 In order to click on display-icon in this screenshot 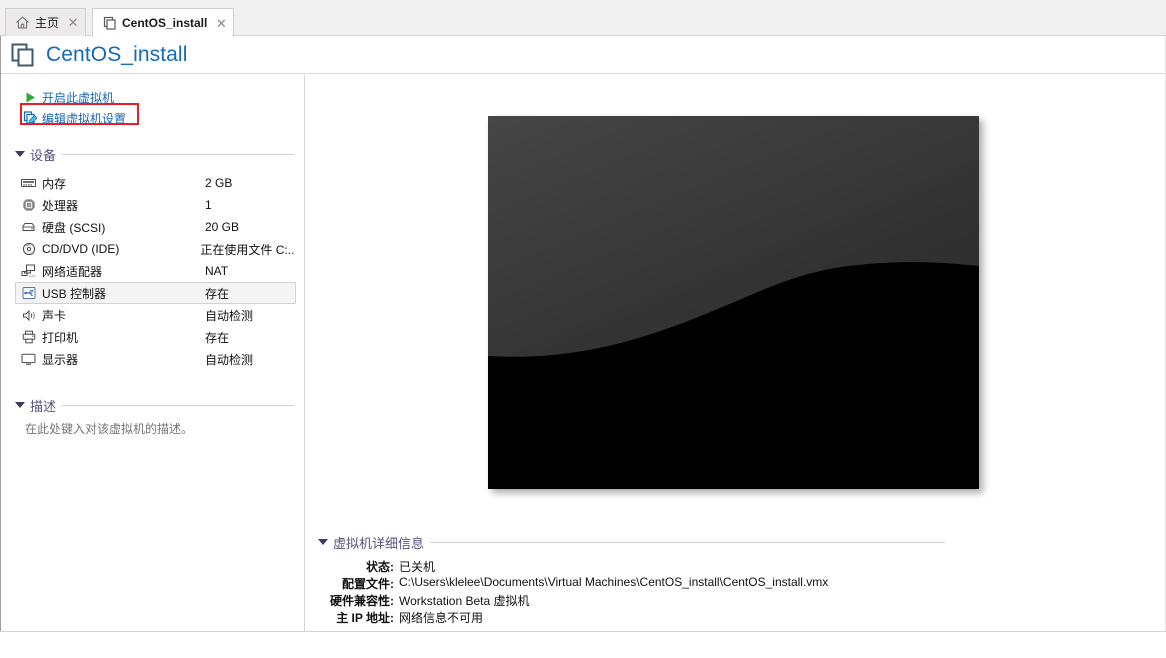, I will do `click(28, 359)`.